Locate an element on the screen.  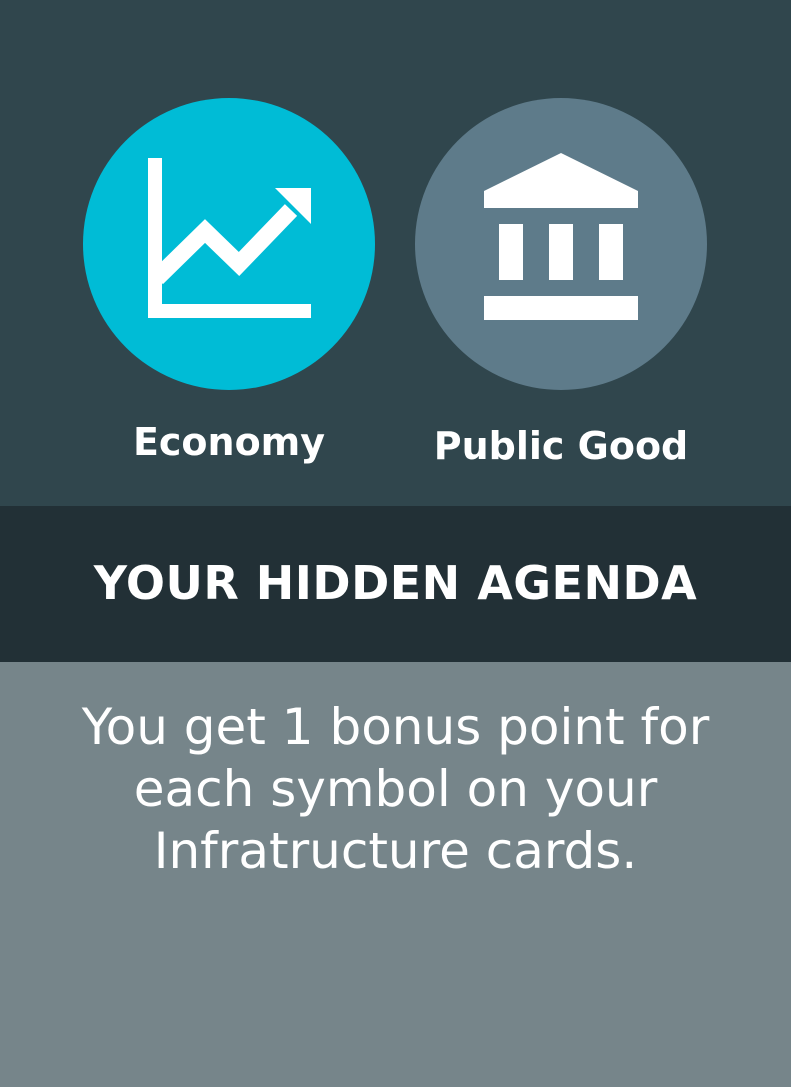
economy-label: Economy is located at coordinates (229, 442).